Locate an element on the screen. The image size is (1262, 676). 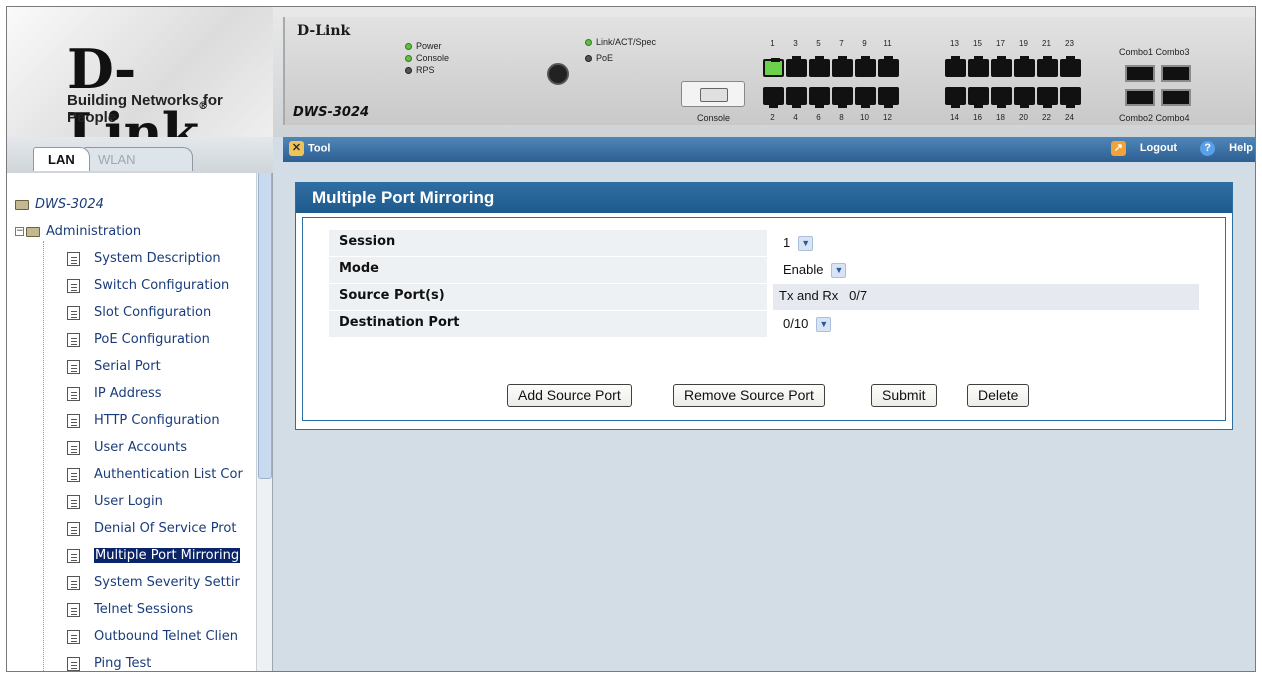
folder-icon is located at coordinates (22, 204).